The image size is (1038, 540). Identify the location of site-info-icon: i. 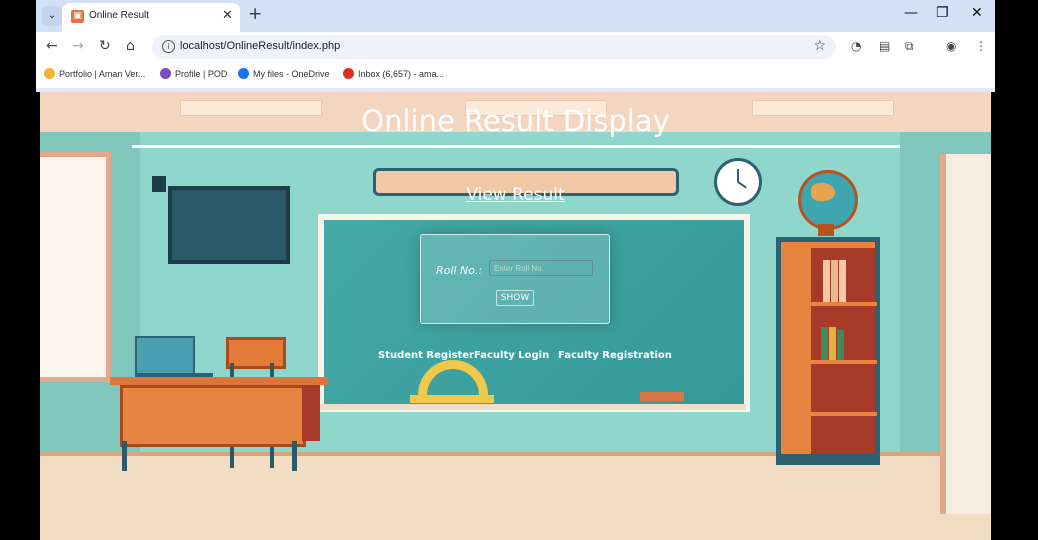
(168, 46).